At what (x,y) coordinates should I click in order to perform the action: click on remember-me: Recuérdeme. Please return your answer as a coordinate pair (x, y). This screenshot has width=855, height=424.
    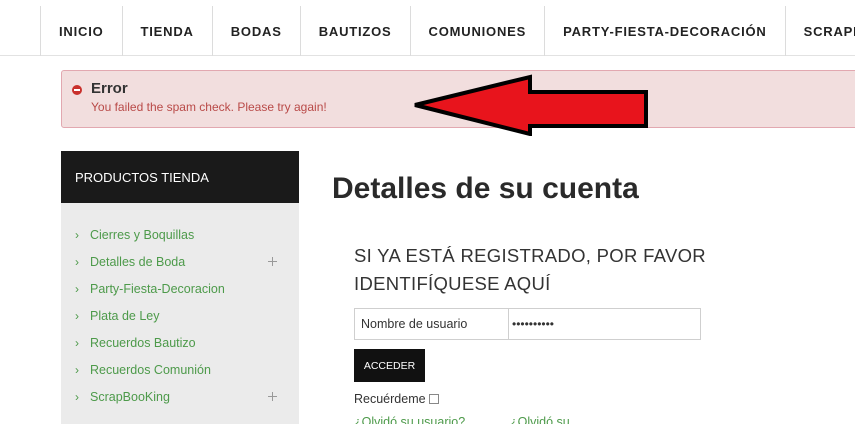
    Looking at the image, I should click on (396, 399).